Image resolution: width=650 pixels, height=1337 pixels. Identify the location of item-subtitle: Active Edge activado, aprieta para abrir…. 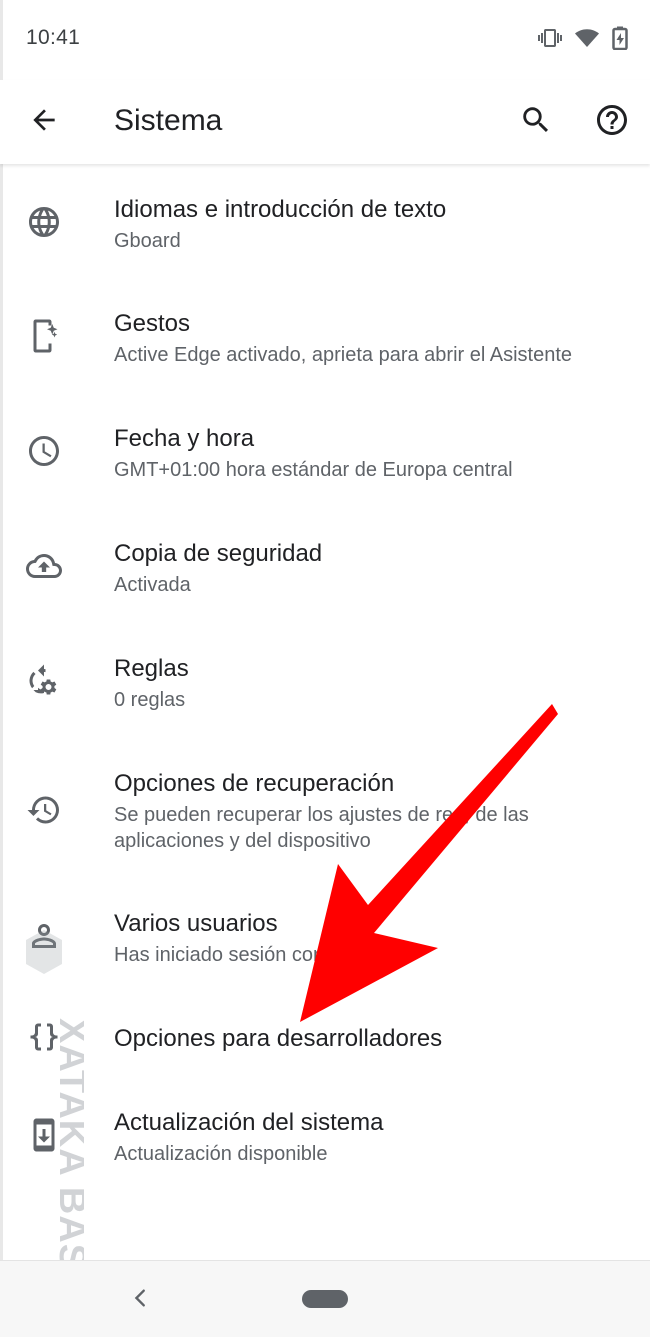
(343, 355).